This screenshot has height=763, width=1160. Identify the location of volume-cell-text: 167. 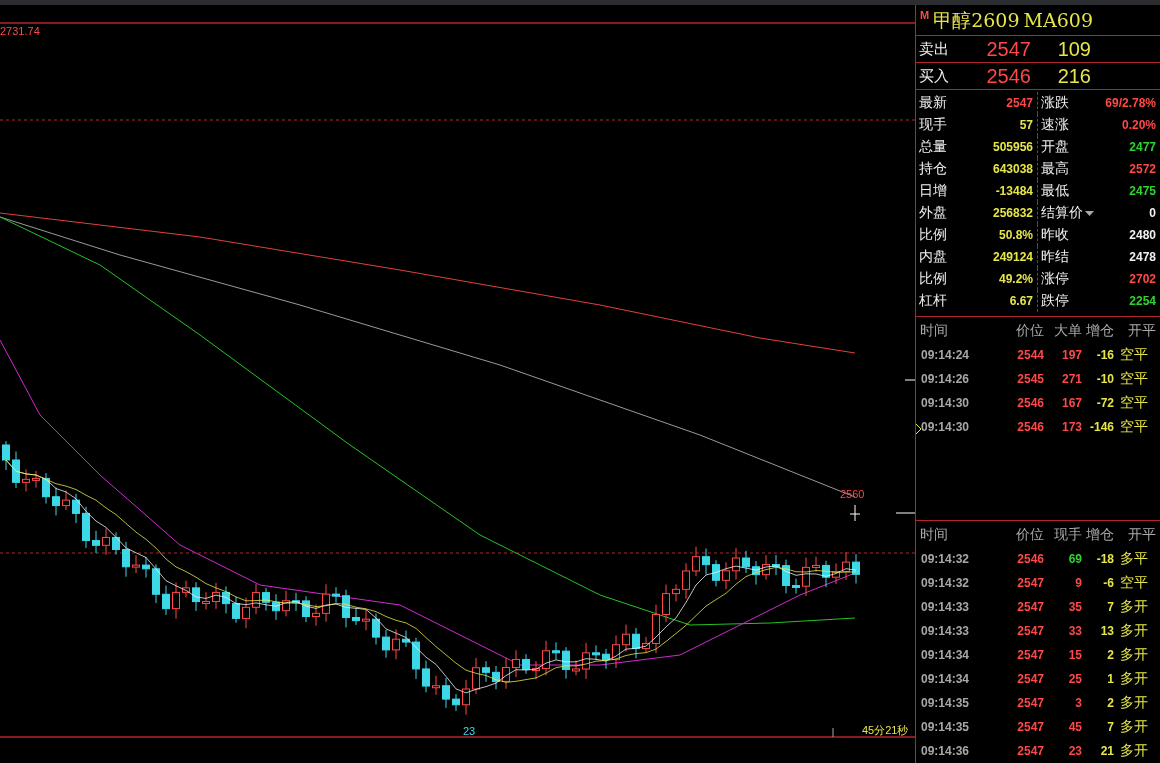
(1071, 403).